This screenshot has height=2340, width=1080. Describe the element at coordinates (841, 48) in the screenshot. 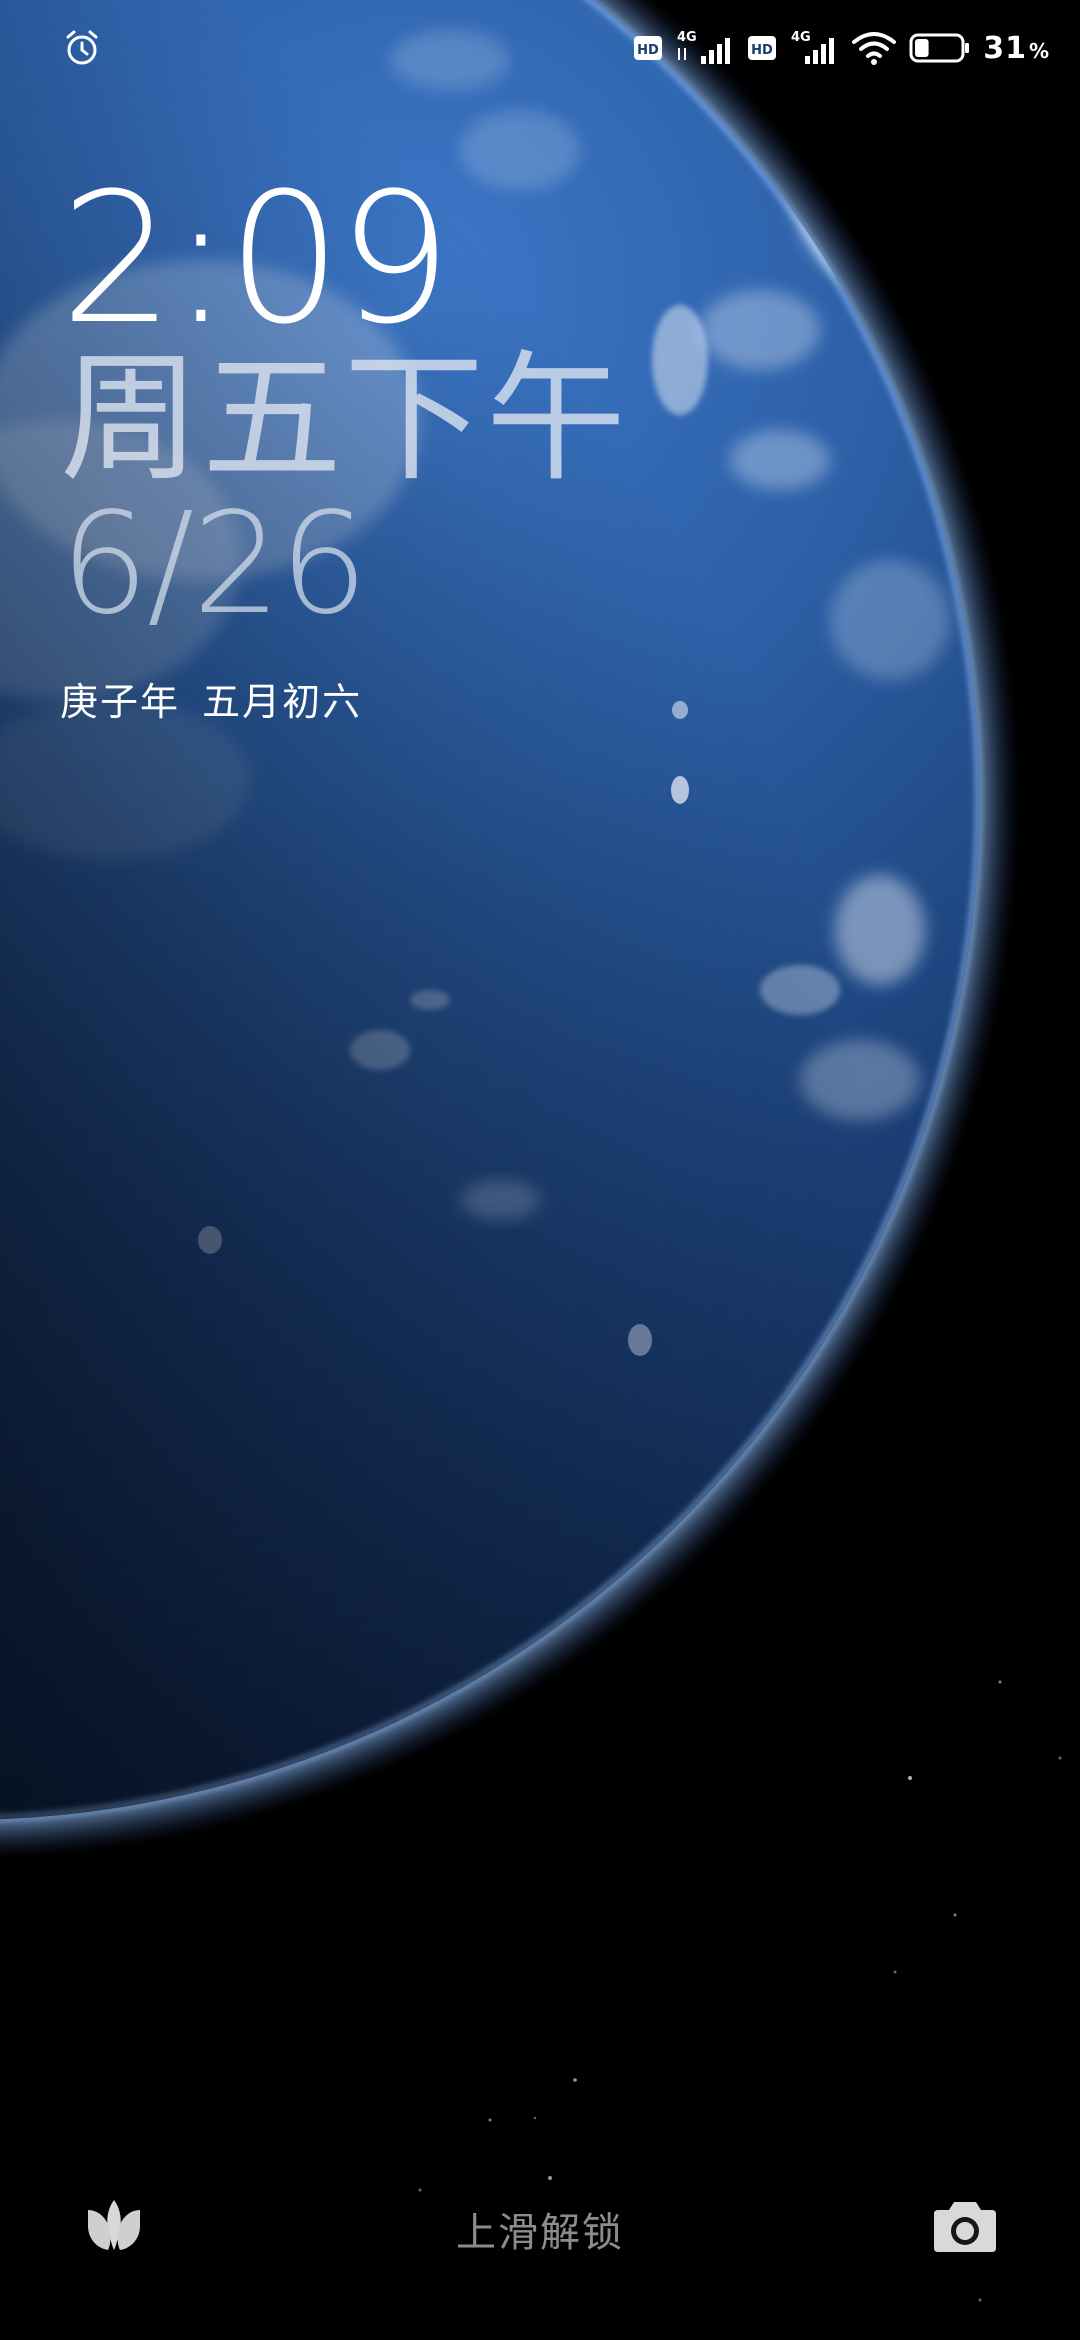

I see `status-icons: HD 4G HD 4G 31 %` at that location.